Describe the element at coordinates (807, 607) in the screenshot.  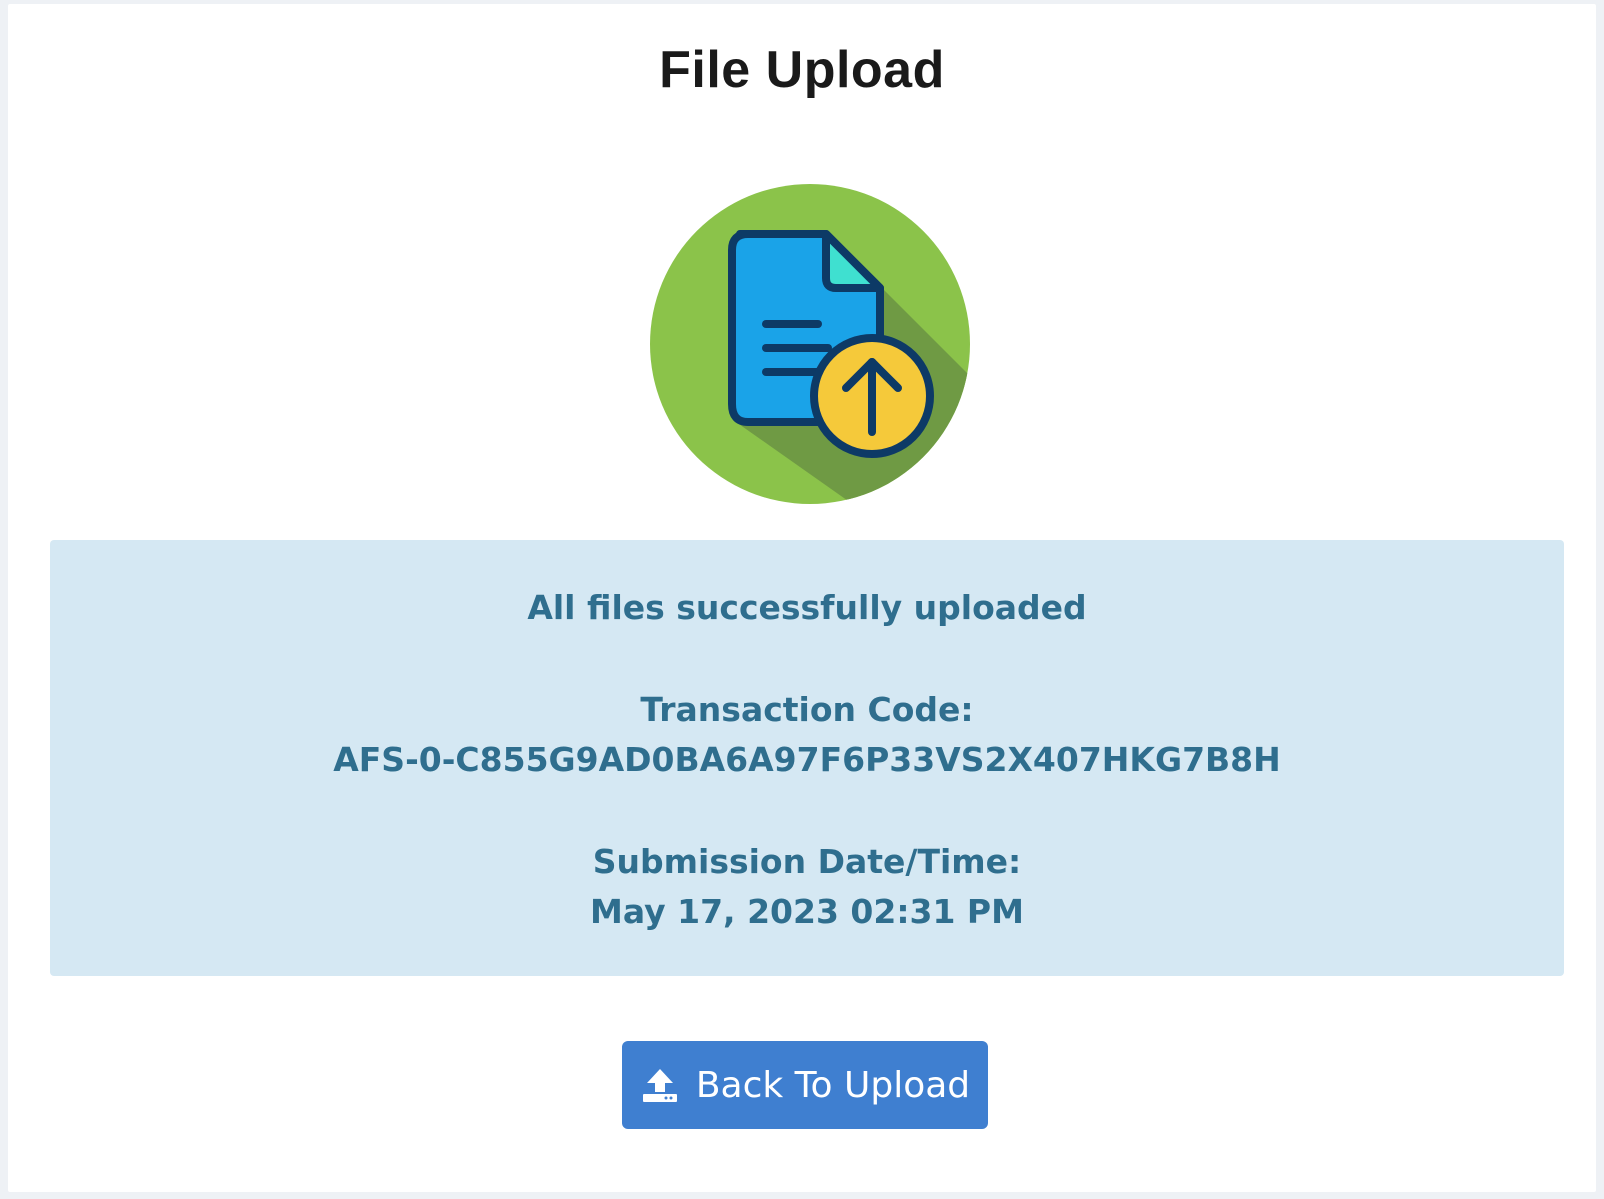
I see `success-message: All files successfully uploaded` at that location.